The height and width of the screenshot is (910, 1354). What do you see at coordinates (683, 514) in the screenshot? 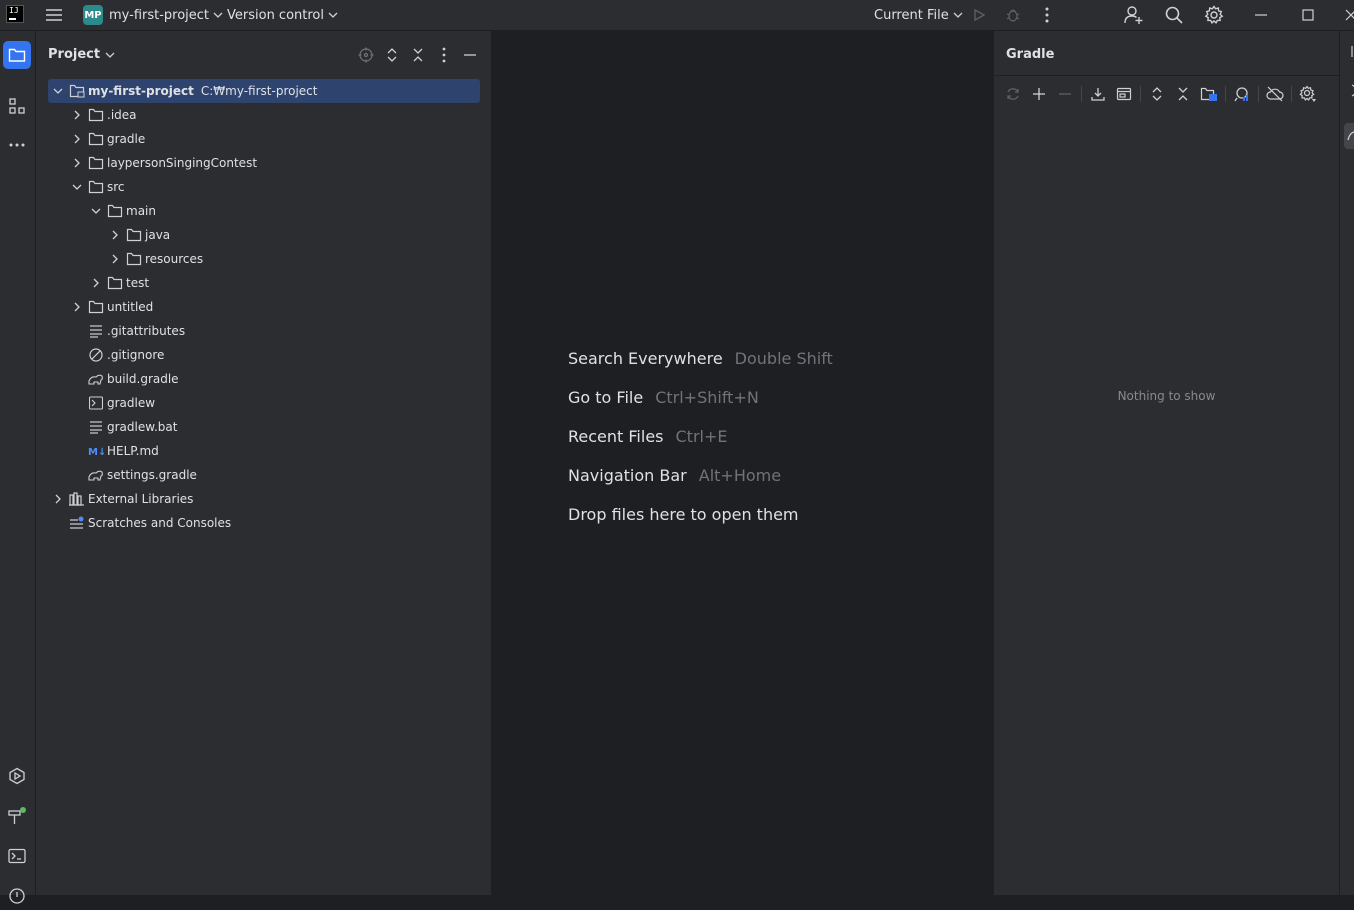
I see `hint-action: Drop files here to open them` at bounding box center [683, 514].